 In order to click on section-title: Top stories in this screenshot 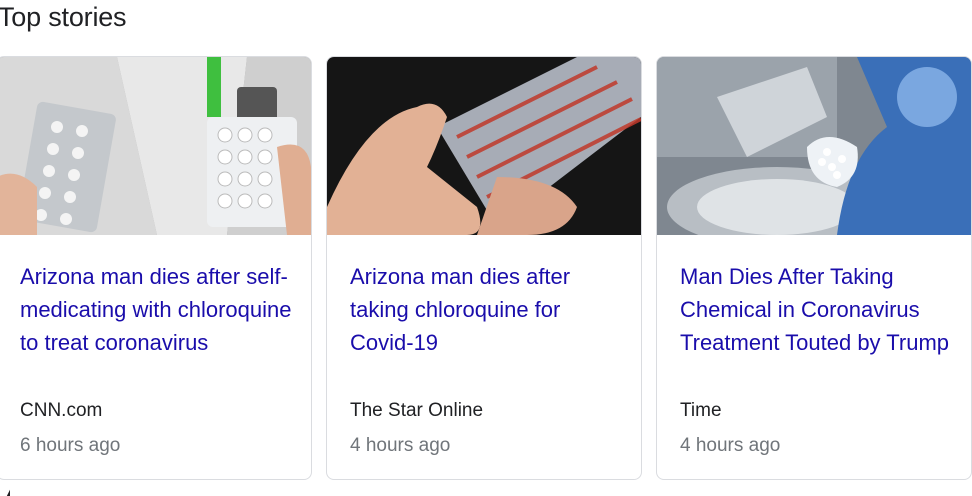, I will do `click(63, 17)`.